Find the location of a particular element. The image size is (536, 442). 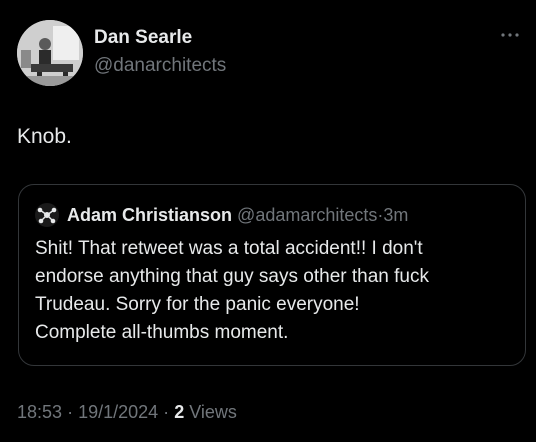

tweet-text: Knob. is located at coordinates (44, 136).